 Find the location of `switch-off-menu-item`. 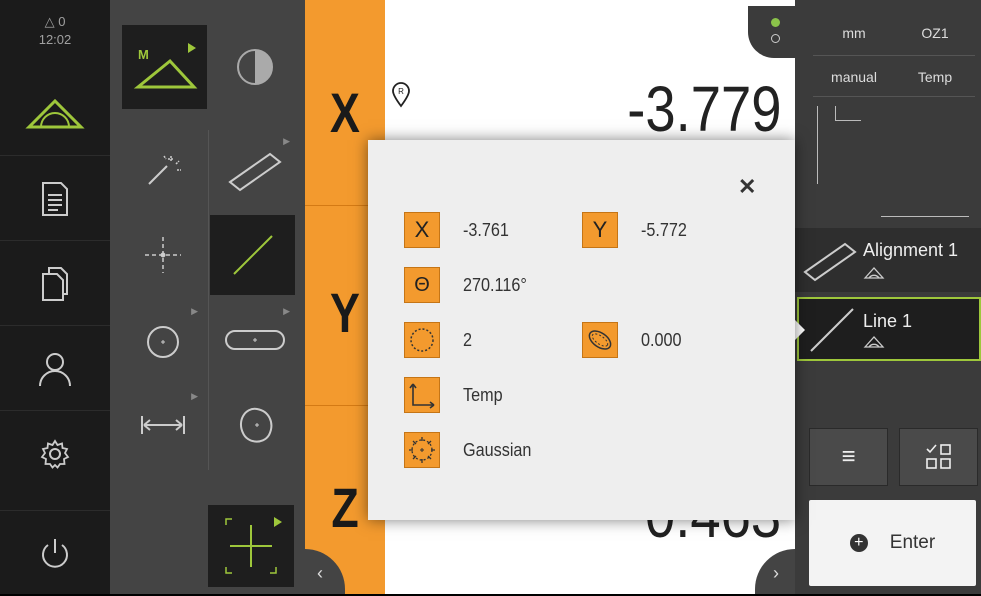

switch-off-menu-item is located at coordinates (55, 553).